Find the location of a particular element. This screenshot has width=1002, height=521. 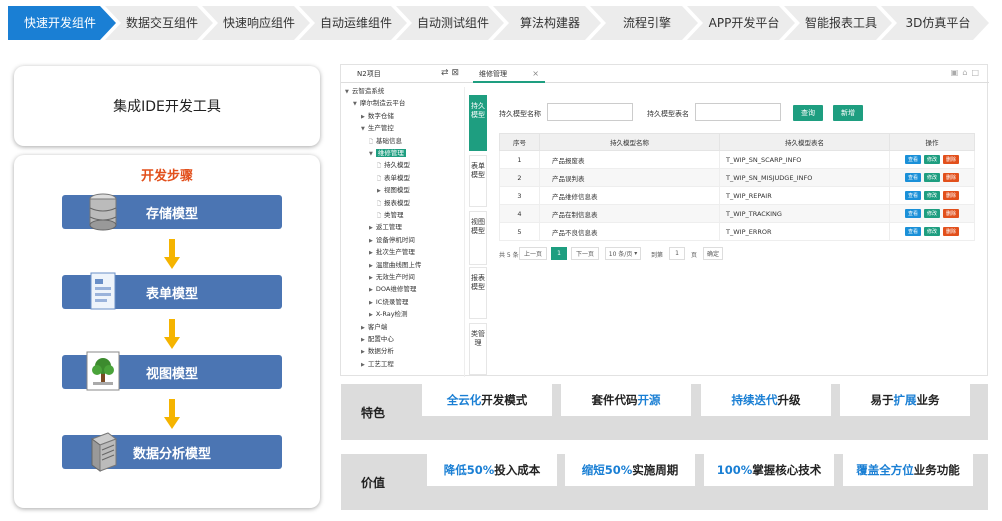

tree-node: ▶ 数字仓储 is located at coordinates (377, 117).